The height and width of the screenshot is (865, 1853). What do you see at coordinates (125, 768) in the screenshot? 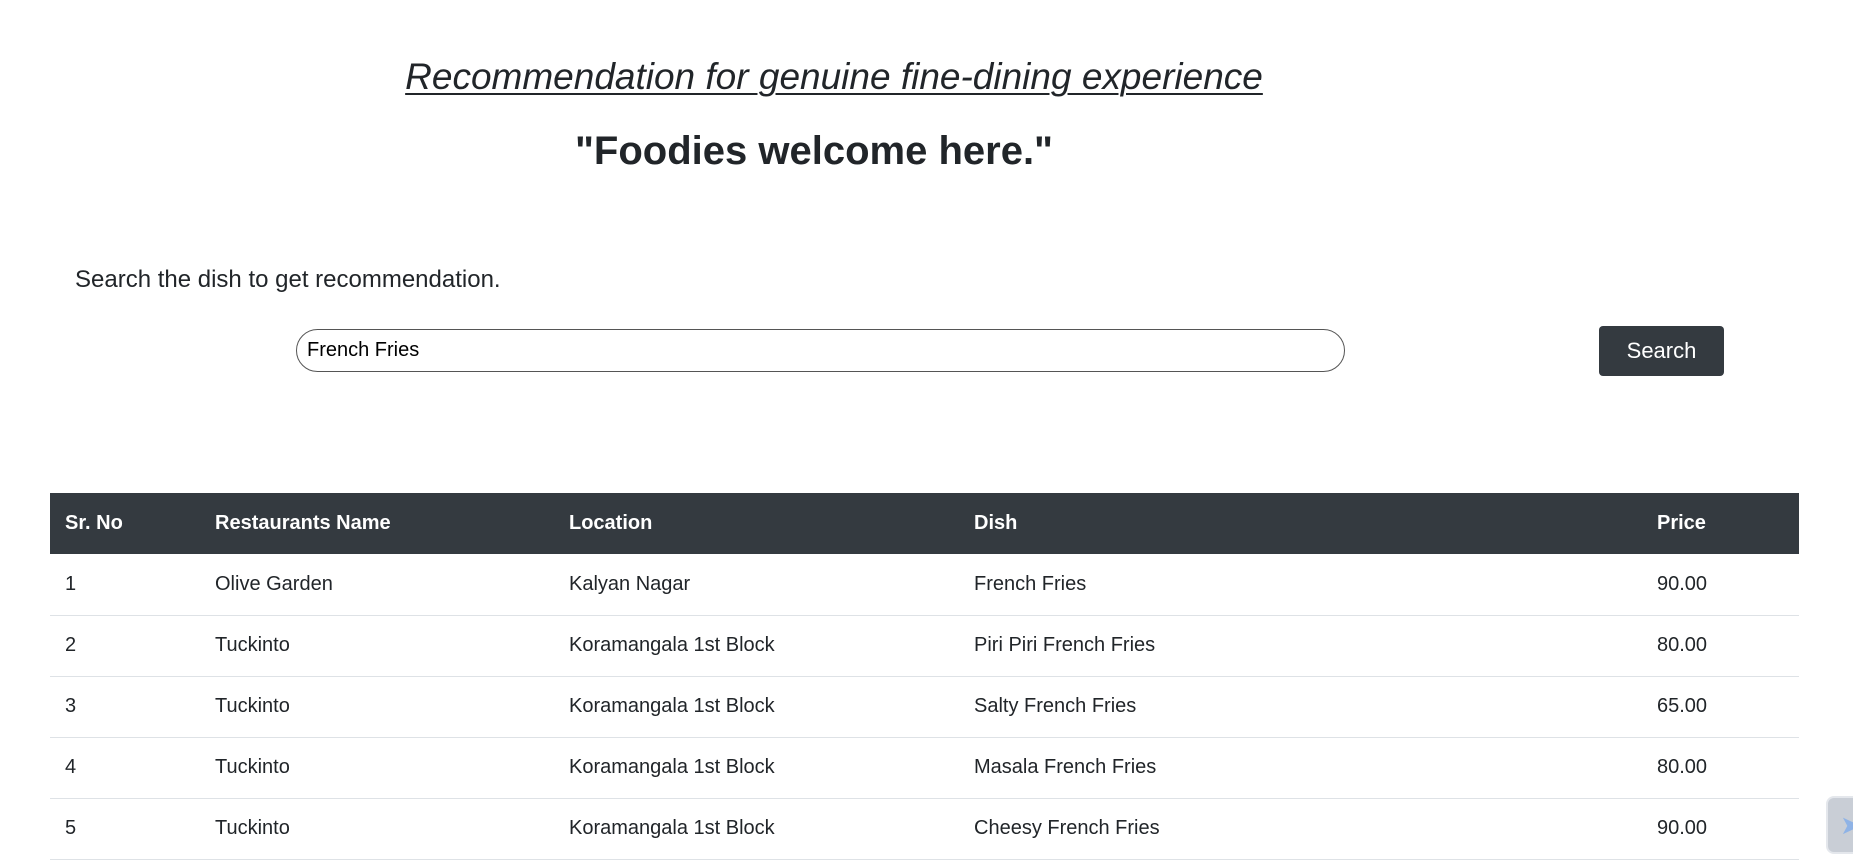
I see `cell-sr-no: 4` at bounding box center [125, 768].